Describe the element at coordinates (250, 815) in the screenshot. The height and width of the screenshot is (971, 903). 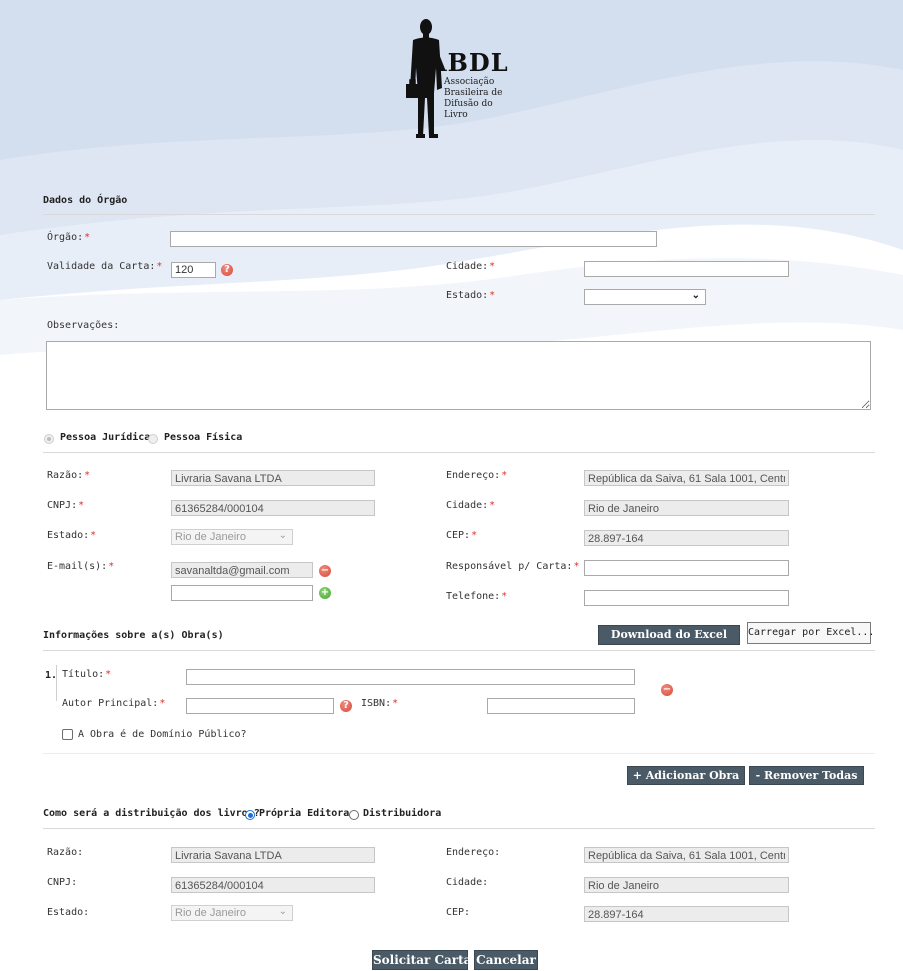
I see `propria-editora-radio` at that location.